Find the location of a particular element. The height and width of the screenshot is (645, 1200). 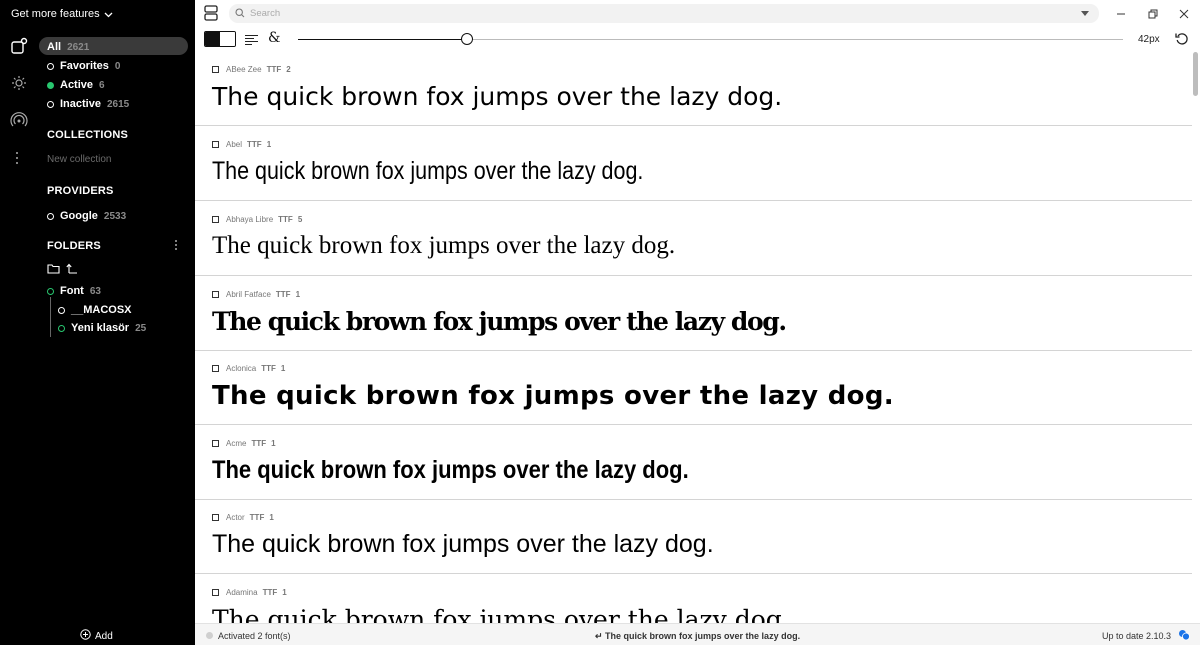

filter-active: Active 6 is located at coordinates (76, 85).